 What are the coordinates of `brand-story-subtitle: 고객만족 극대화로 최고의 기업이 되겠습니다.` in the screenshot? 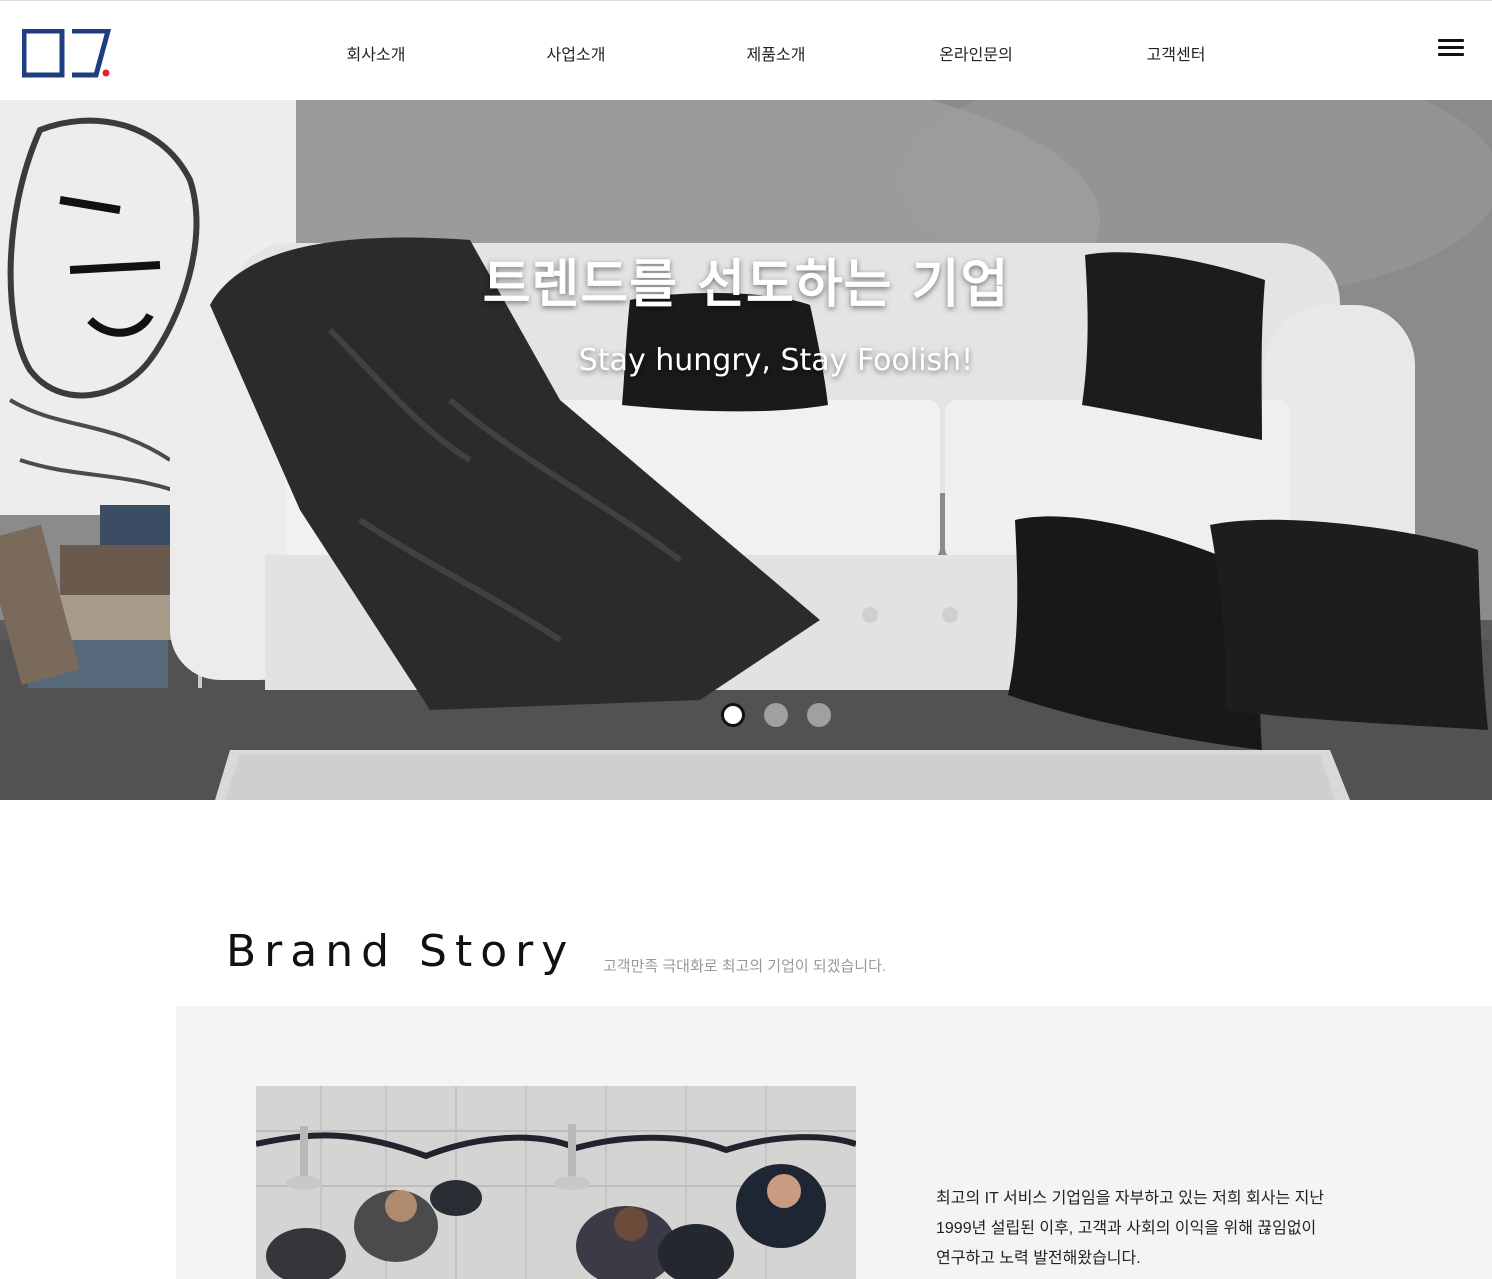 It's located at (745, 966).